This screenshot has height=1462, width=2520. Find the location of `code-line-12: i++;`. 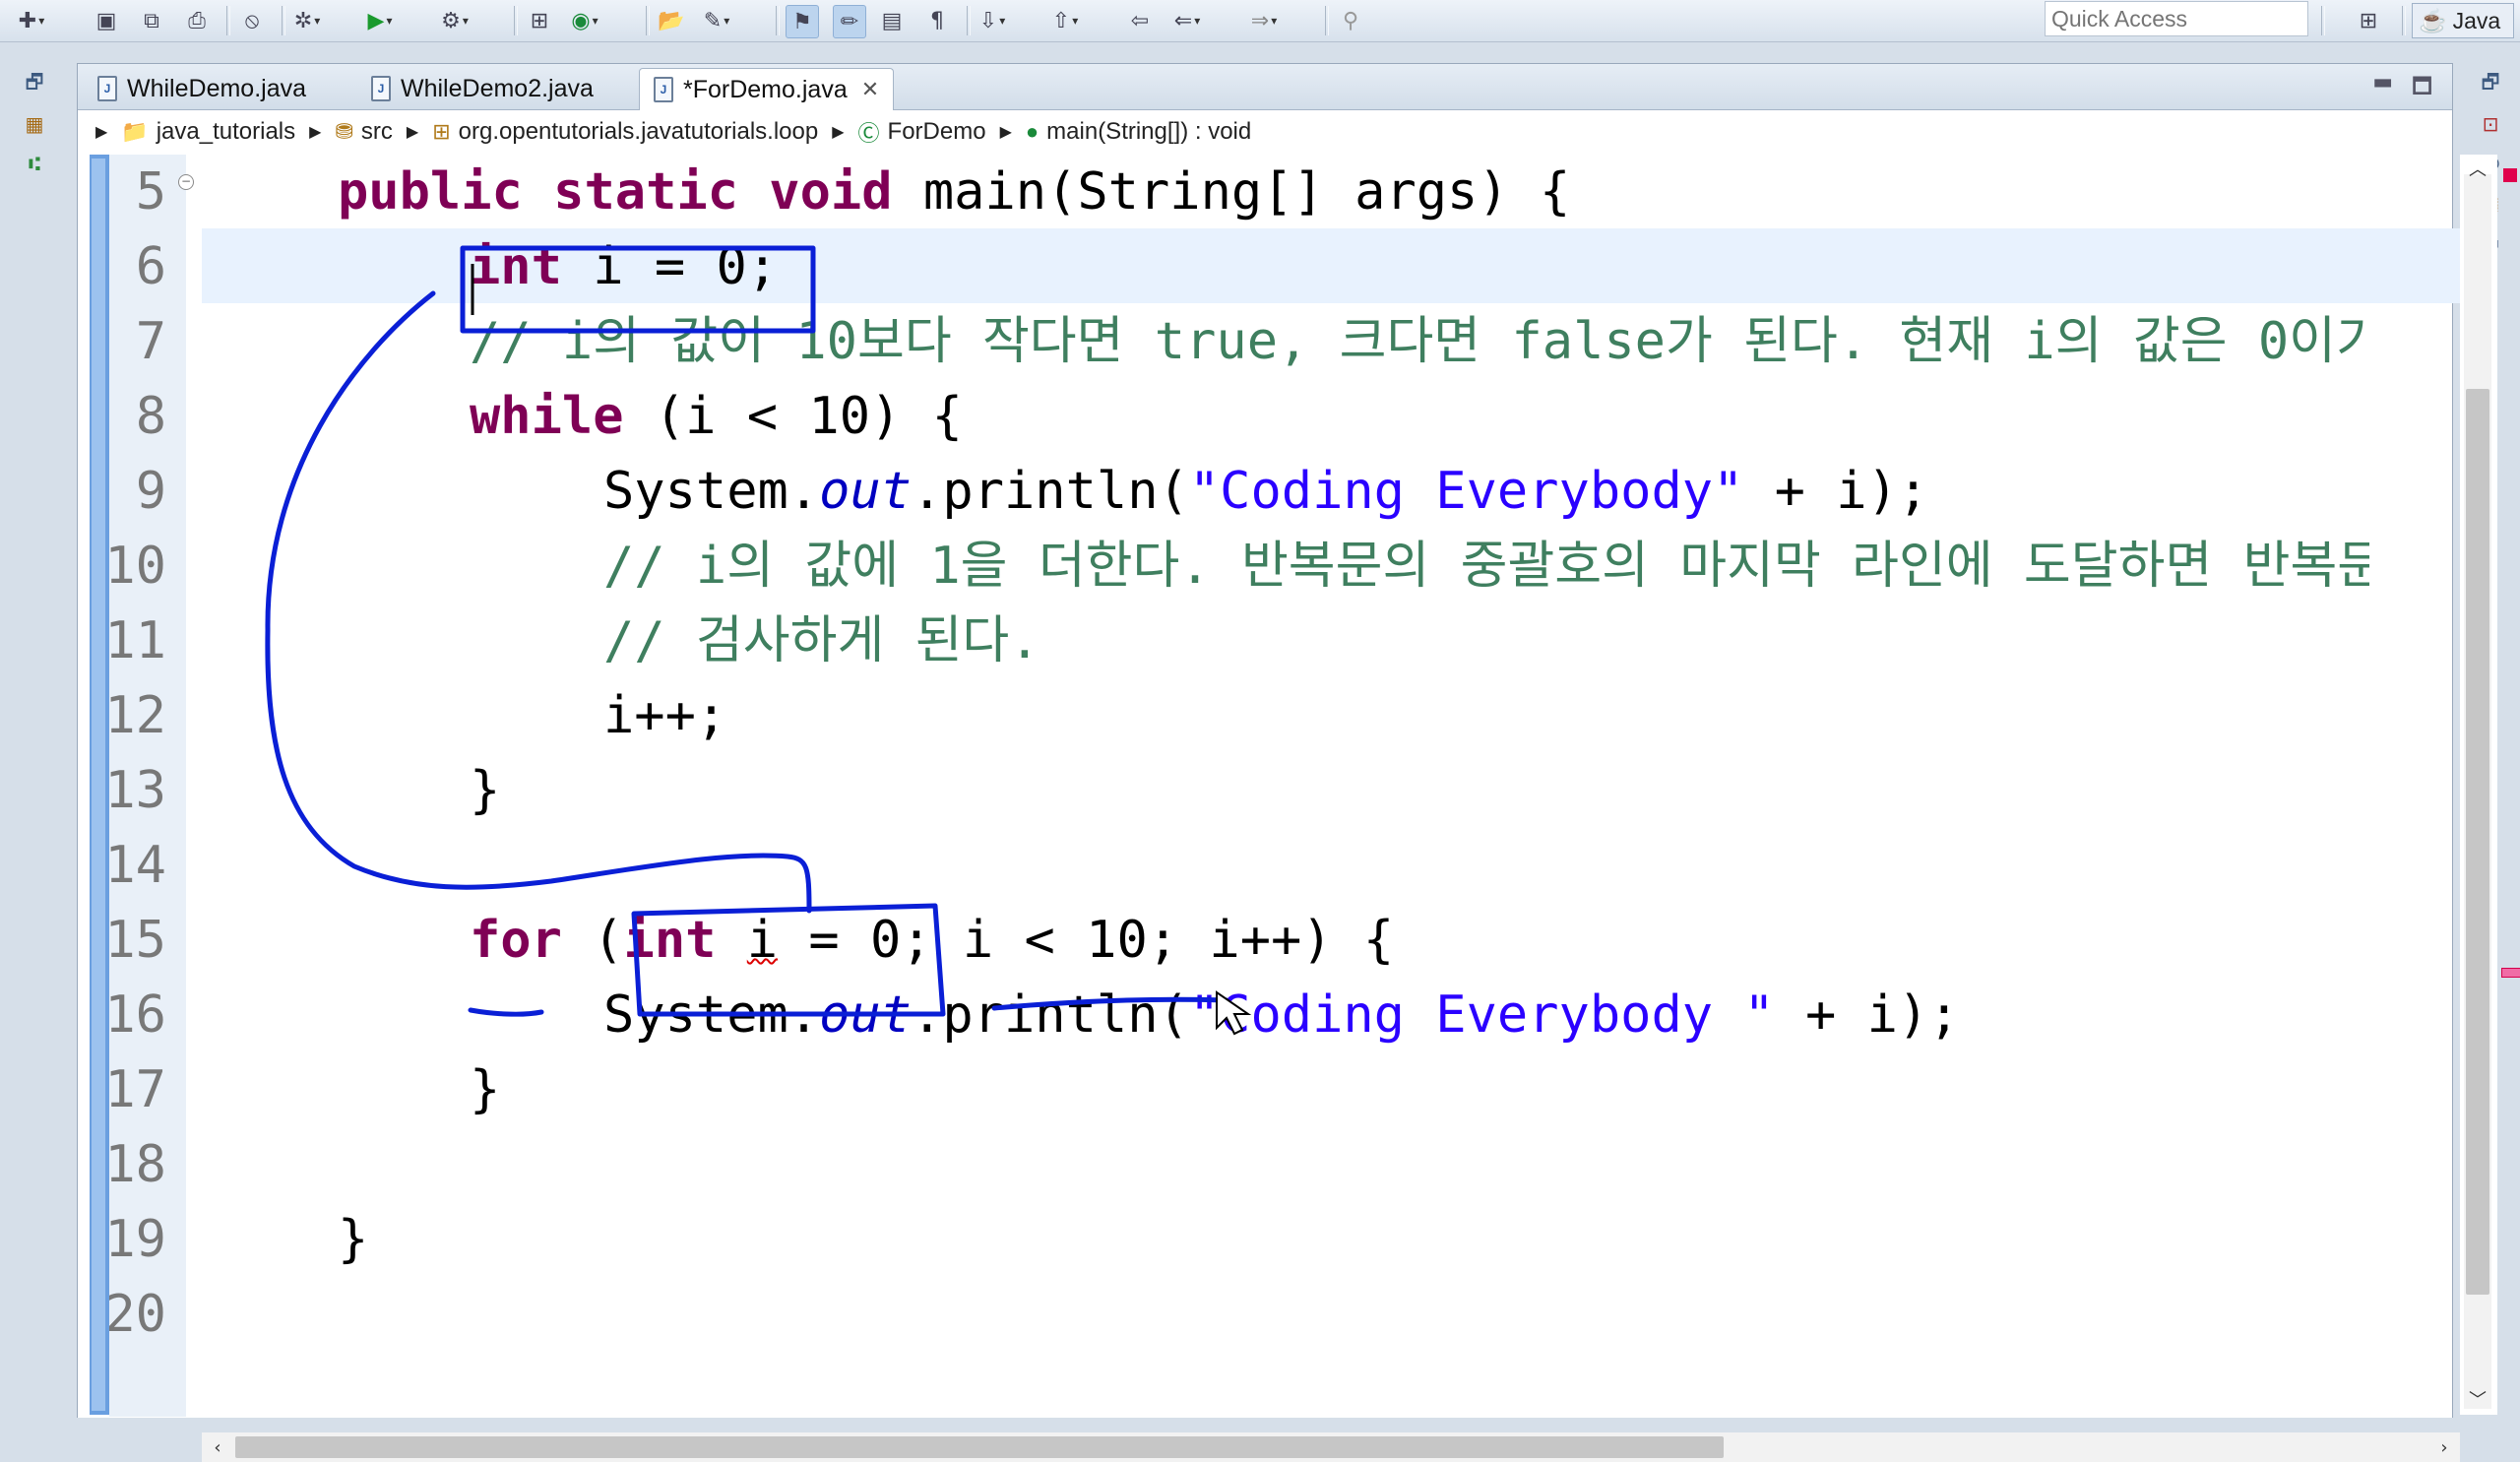

code-line-12: i++; is located at coordinates (665, 715).